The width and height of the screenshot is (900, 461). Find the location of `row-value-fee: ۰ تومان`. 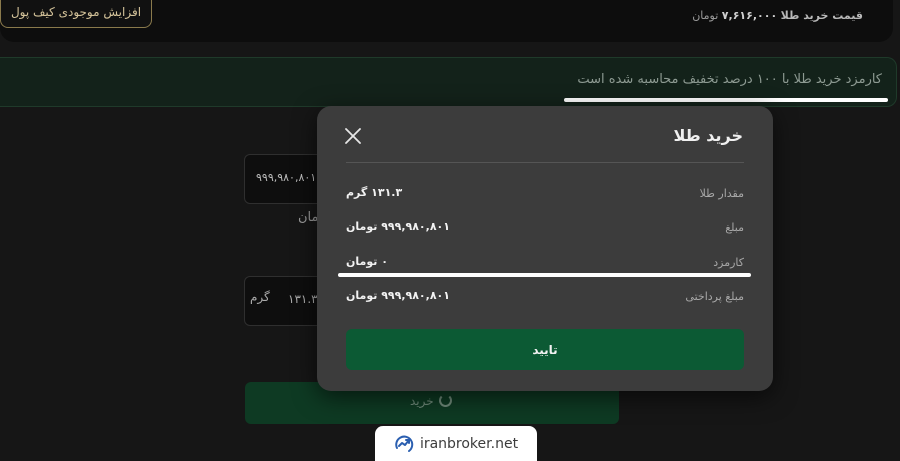

row-value-fee: ۰ تومان is located at coordinates (367, 261).